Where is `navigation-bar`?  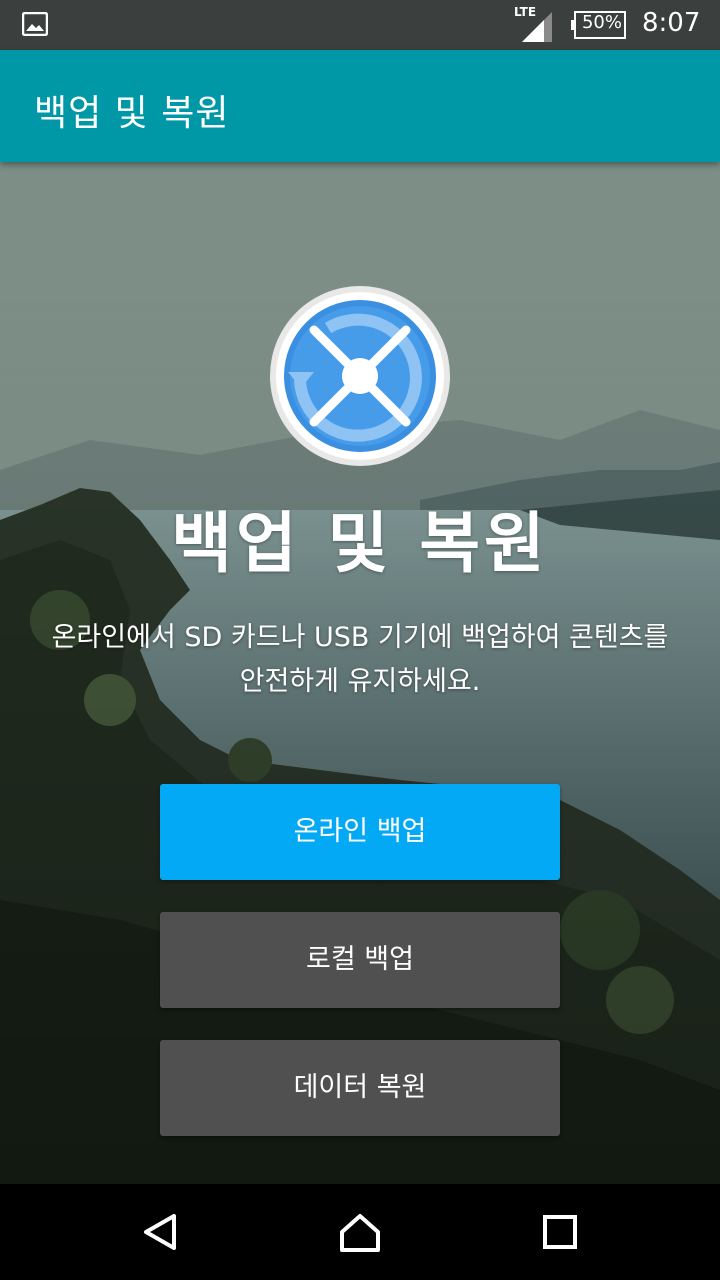 navigation-bar is located at coordinates (360, 1232).